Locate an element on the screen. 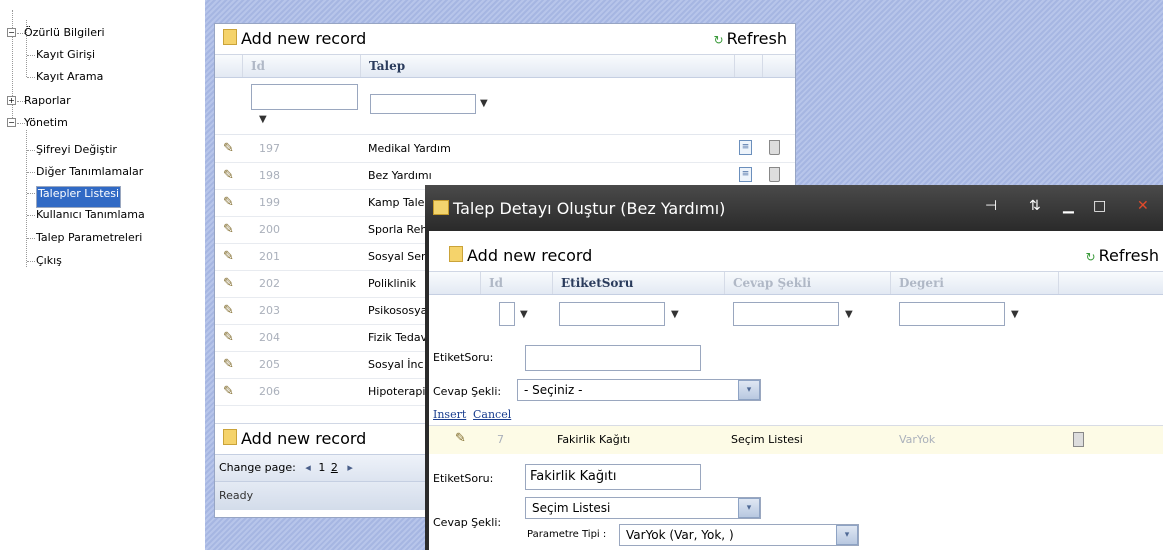  close-icon: ✕ is located at coordinates (1143, 206).